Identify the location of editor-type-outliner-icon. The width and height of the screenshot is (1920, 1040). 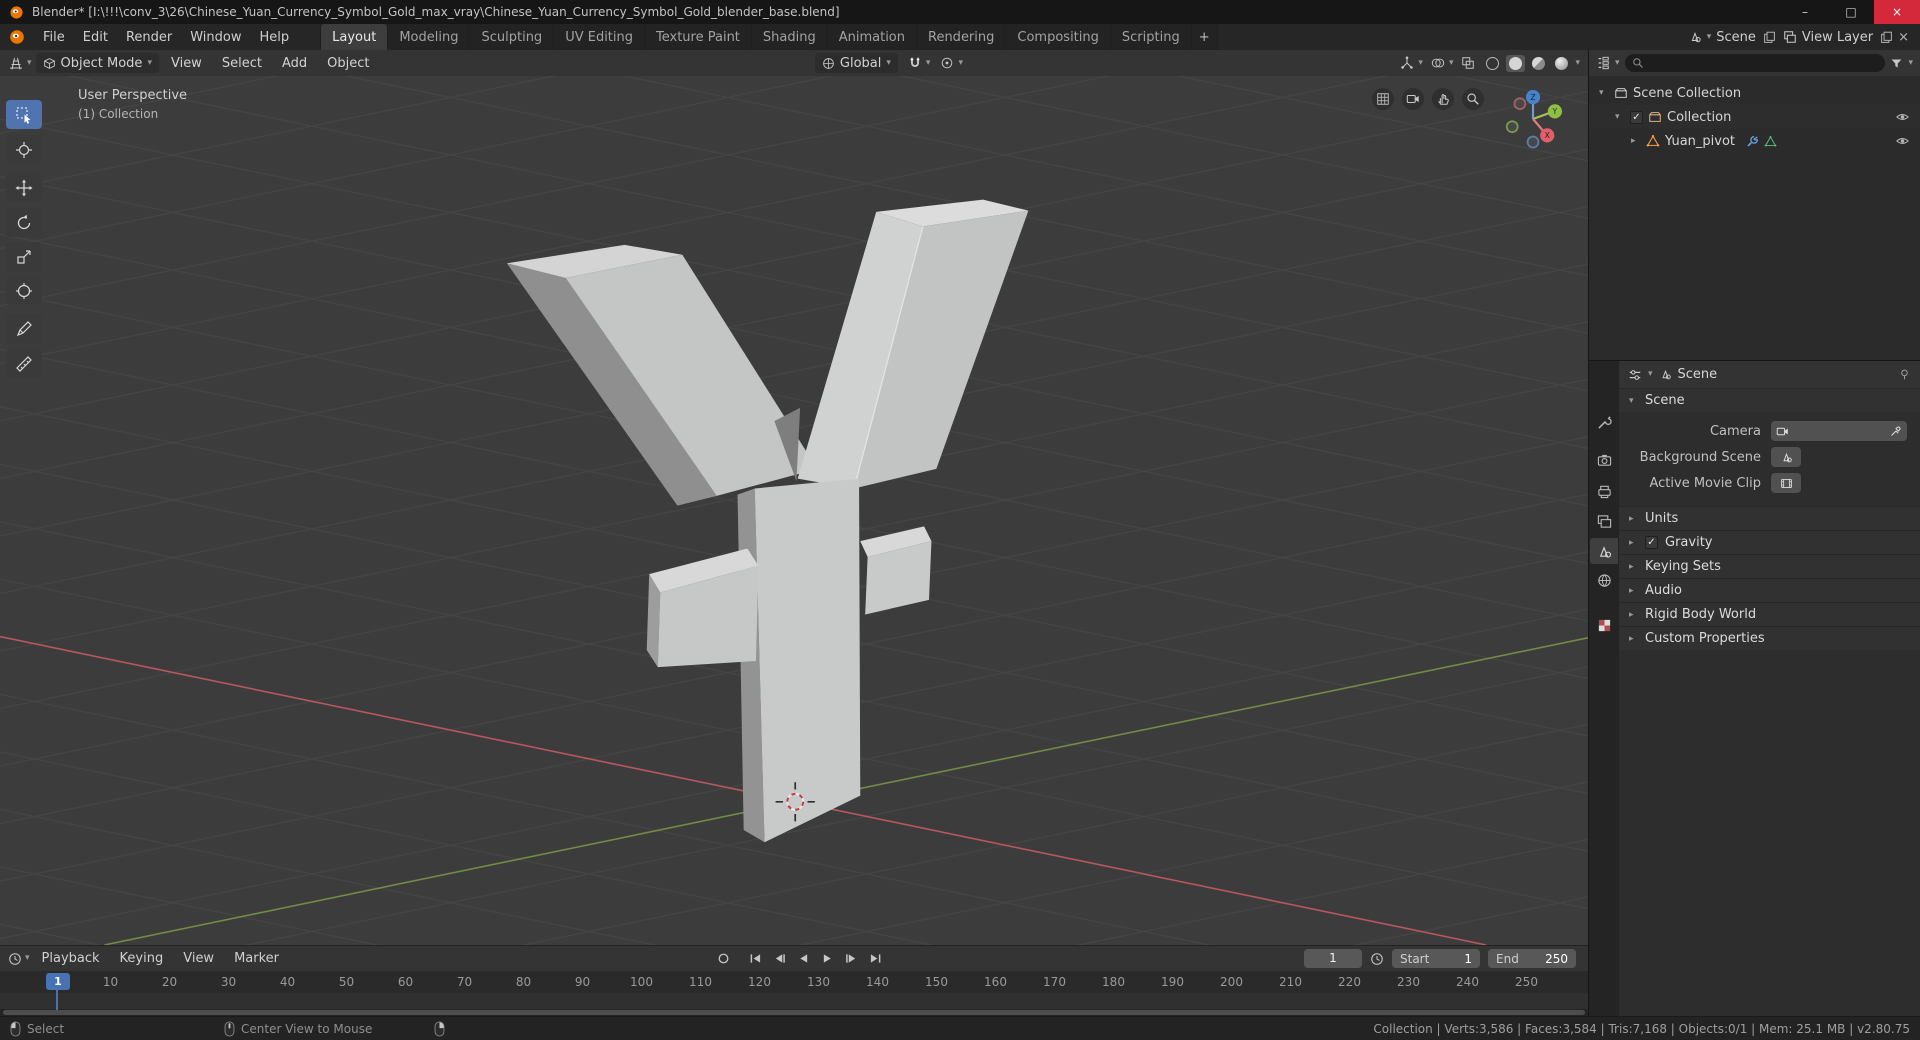
(1603, 63).